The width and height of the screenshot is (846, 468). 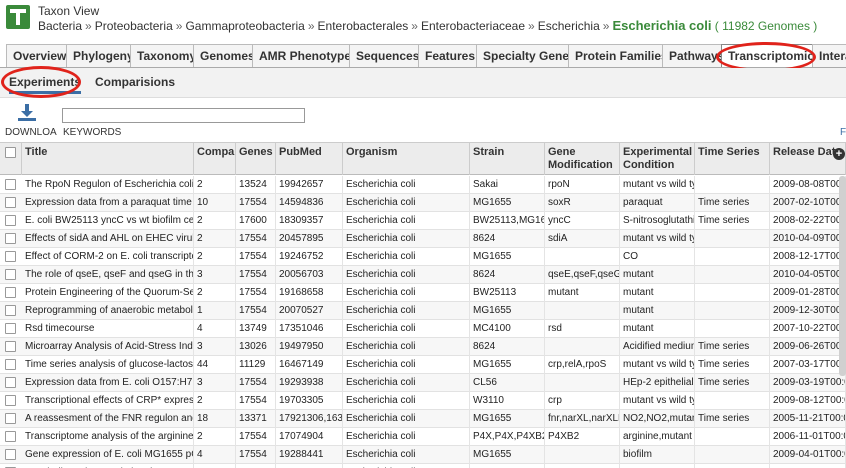 What do you see at coordinates (388, 55) in the screenshot?
I see `tab-sequences: Sequences` at bounding box center [388, 55].